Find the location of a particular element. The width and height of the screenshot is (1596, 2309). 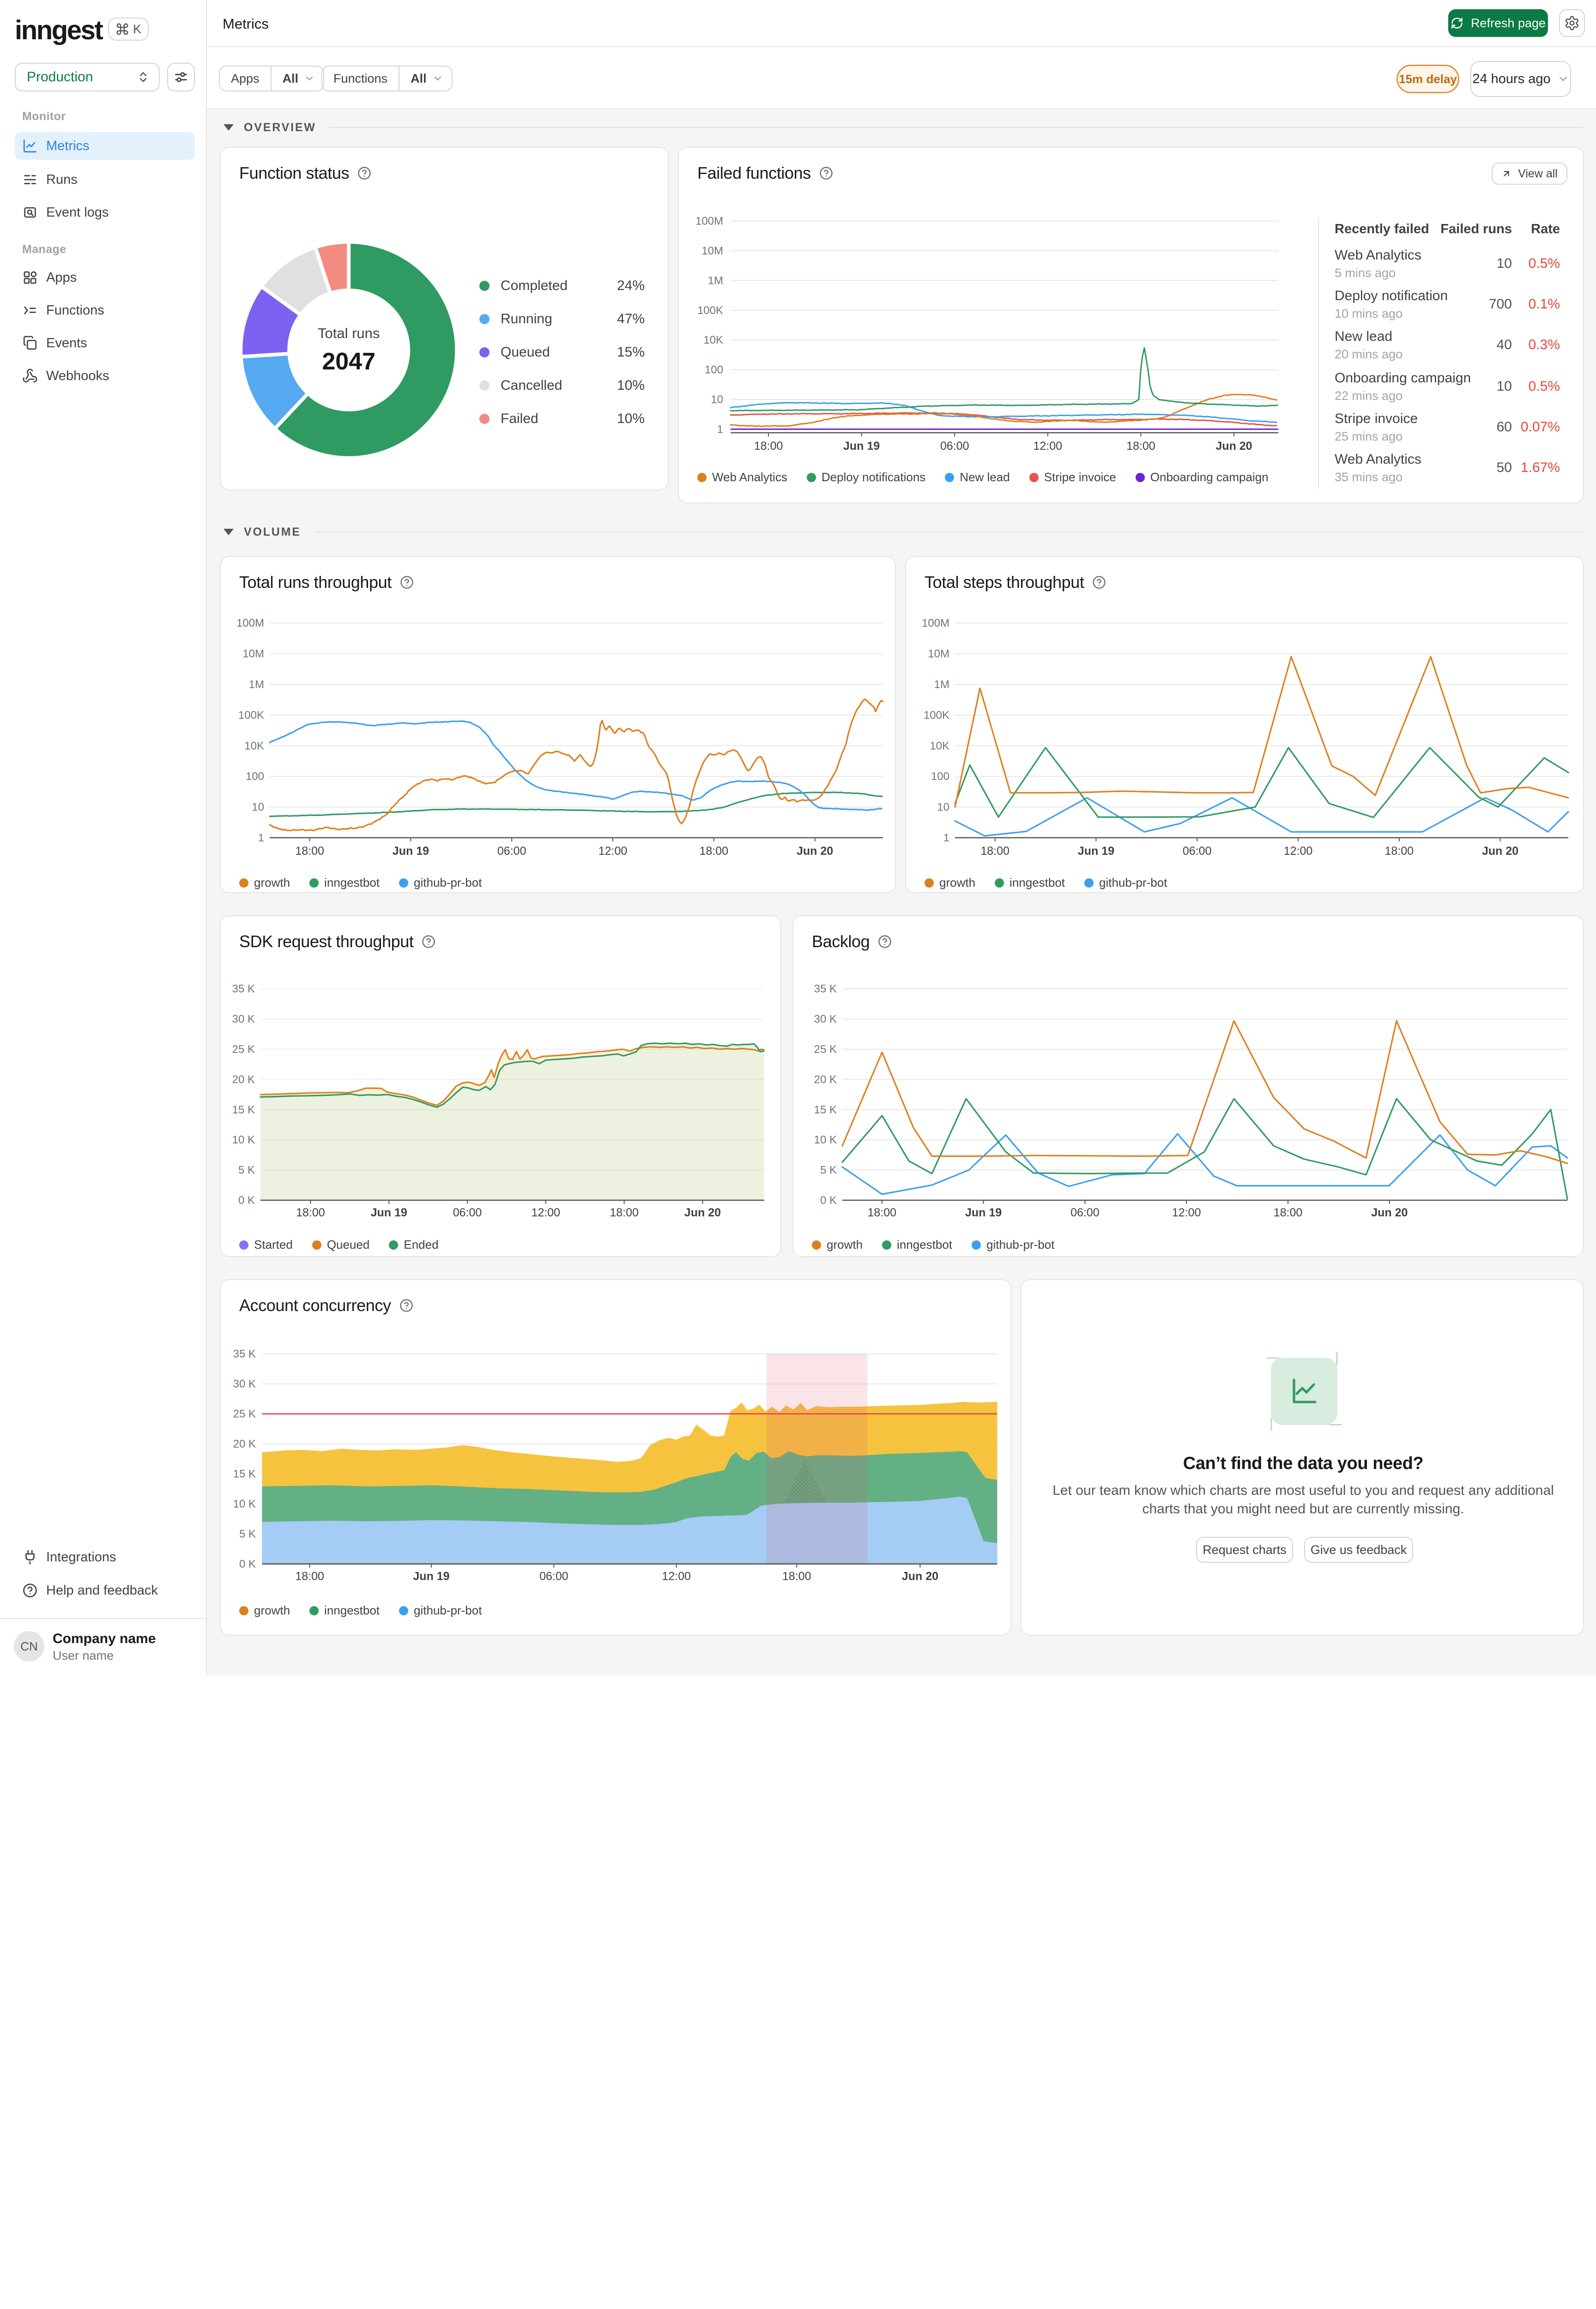

svg-text: 2047 is located at coordinates (348, 361).